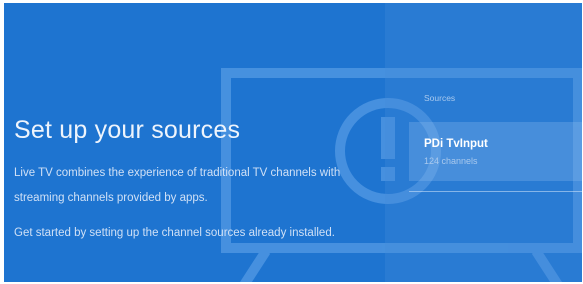 This screenshot has height=284, width=583. I want to click on divider, so click(495, 191).